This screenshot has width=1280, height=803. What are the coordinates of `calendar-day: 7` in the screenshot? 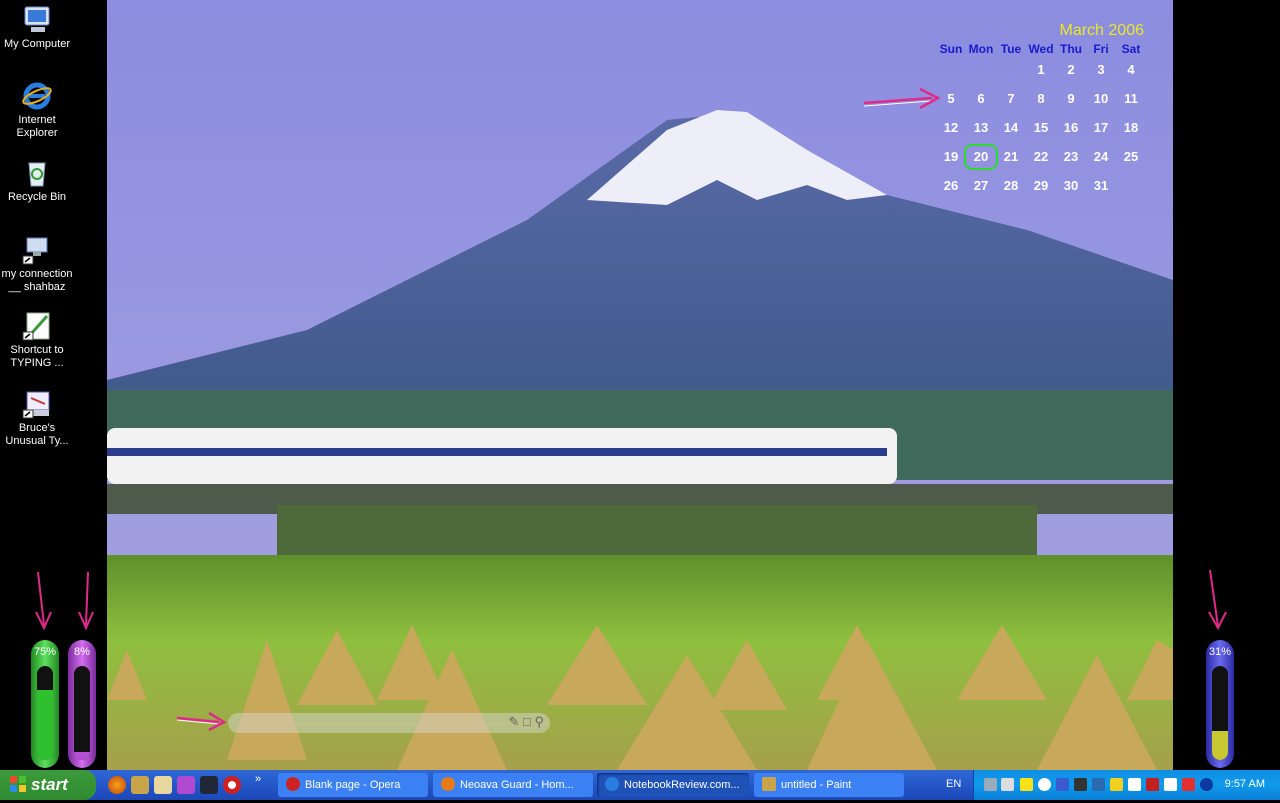 It's located at (1011, 98).